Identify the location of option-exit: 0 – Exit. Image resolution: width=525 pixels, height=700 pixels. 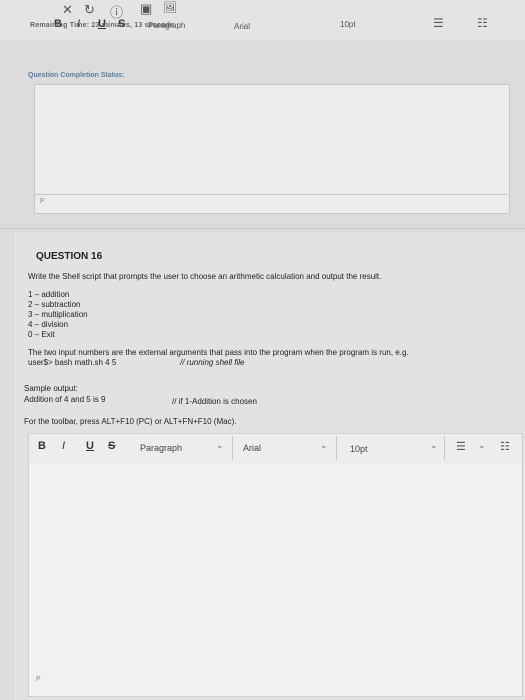
(41, 334).